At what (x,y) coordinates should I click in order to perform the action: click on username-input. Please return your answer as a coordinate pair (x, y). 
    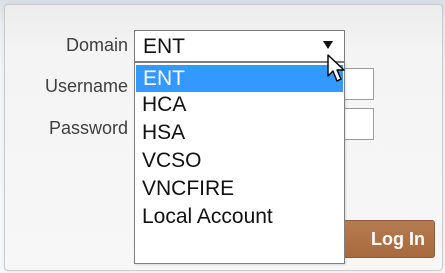
    Looking at the image, I should click on (359, 84).